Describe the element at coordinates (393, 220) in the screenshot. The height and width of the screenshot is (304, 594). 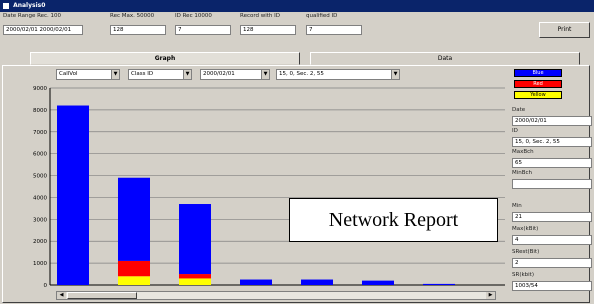
I see `overlay-caption: Network Report` at that location.